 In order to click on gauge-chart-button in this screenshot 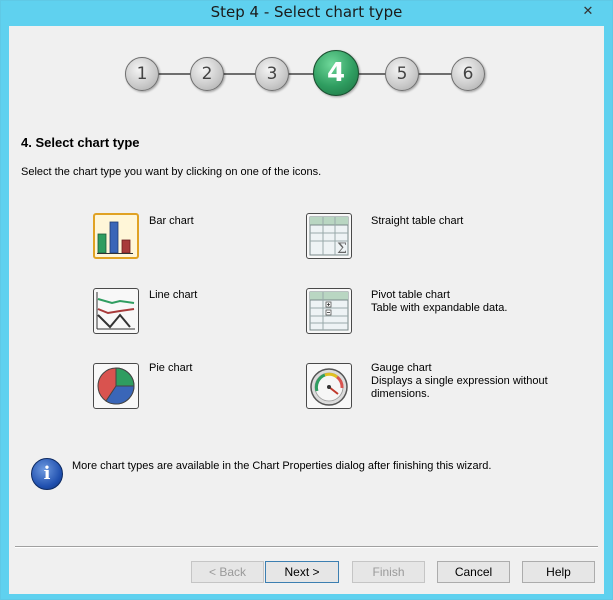, I will do `click(329, 386)`.